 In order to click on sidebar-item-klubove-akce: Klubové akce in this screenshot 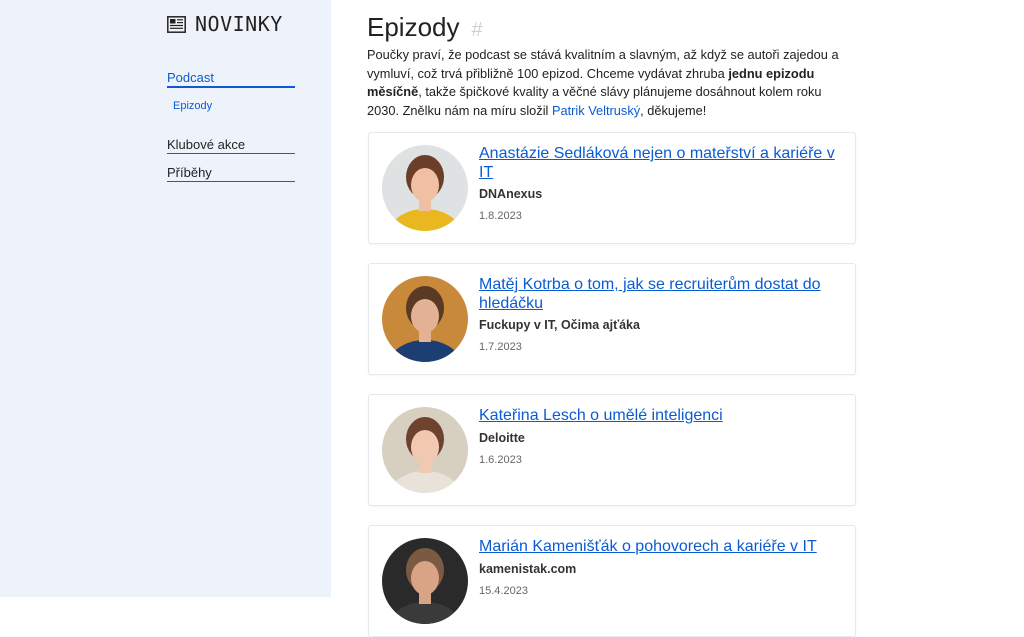, I will do `click(231, 145)`.